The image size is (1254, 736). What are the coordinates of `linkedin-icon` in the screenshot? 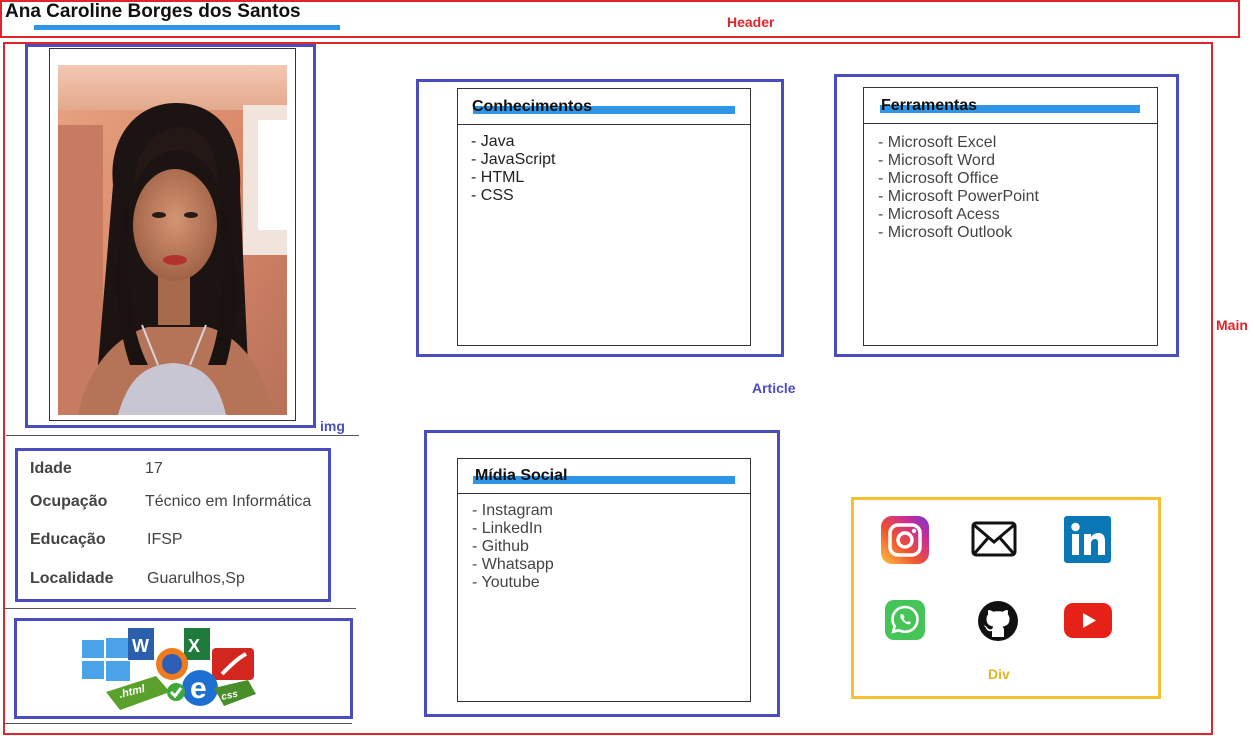 It's located at (1087, 539).